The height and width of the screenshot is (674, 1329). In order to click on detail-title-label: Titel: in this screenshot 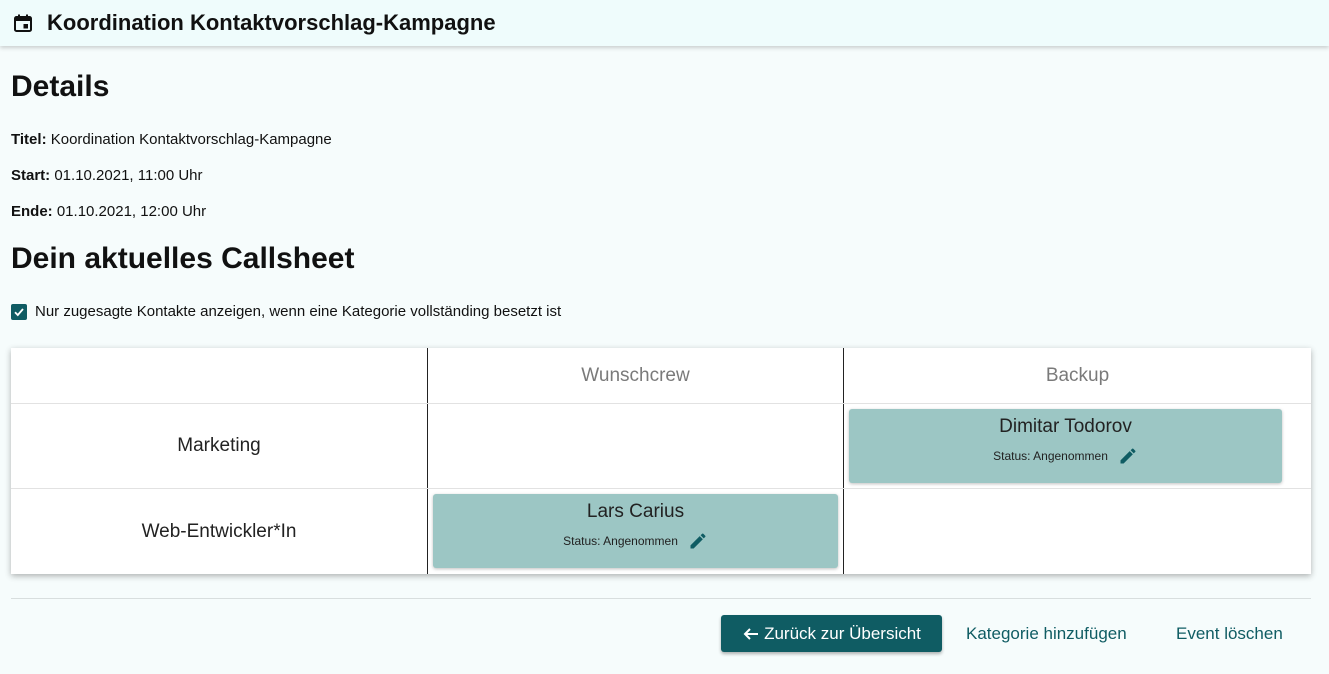, I will do `click(29, 139)`.